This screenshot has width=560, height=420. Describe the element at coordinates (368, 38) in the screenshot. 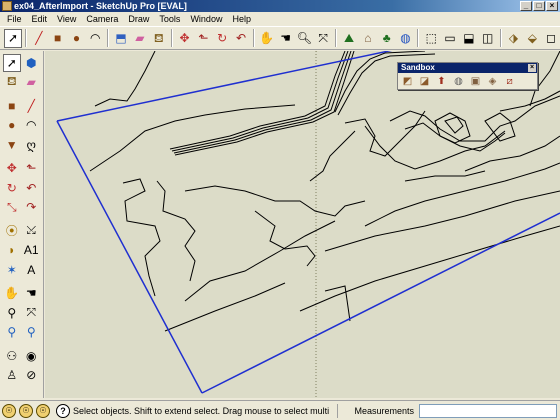

I see `house-icon: ⌂` at that location.